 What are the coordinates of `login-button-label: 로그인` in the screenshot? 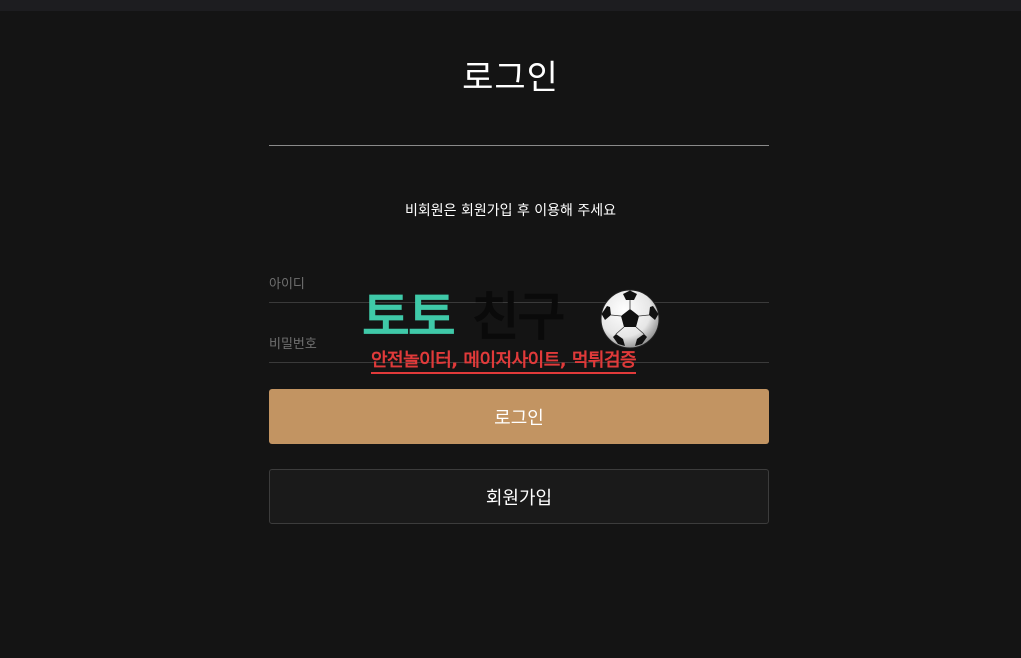 It's located at (519, 418).